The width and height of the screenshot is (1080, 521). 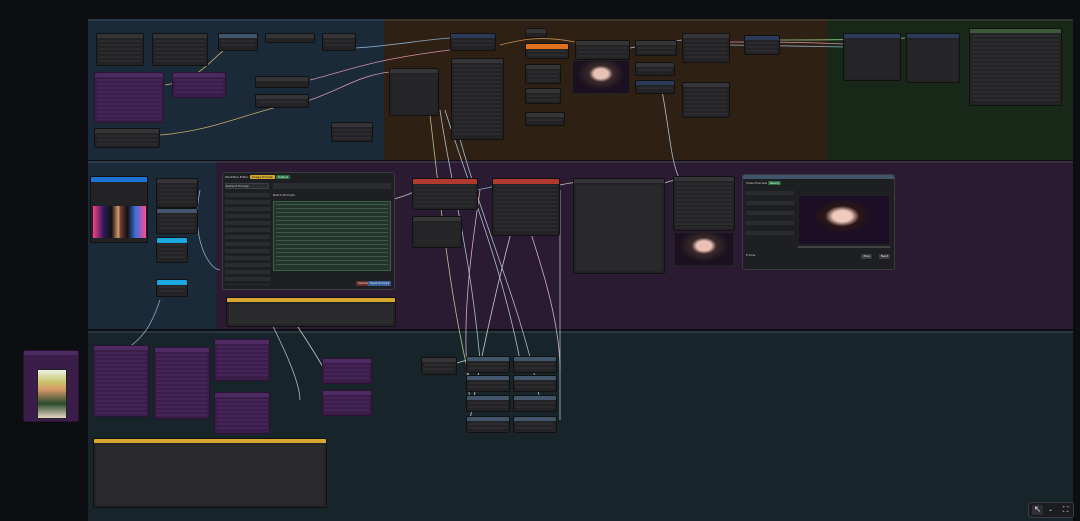 I want to click on prompt-toolbar, so click(x=332, y=186).